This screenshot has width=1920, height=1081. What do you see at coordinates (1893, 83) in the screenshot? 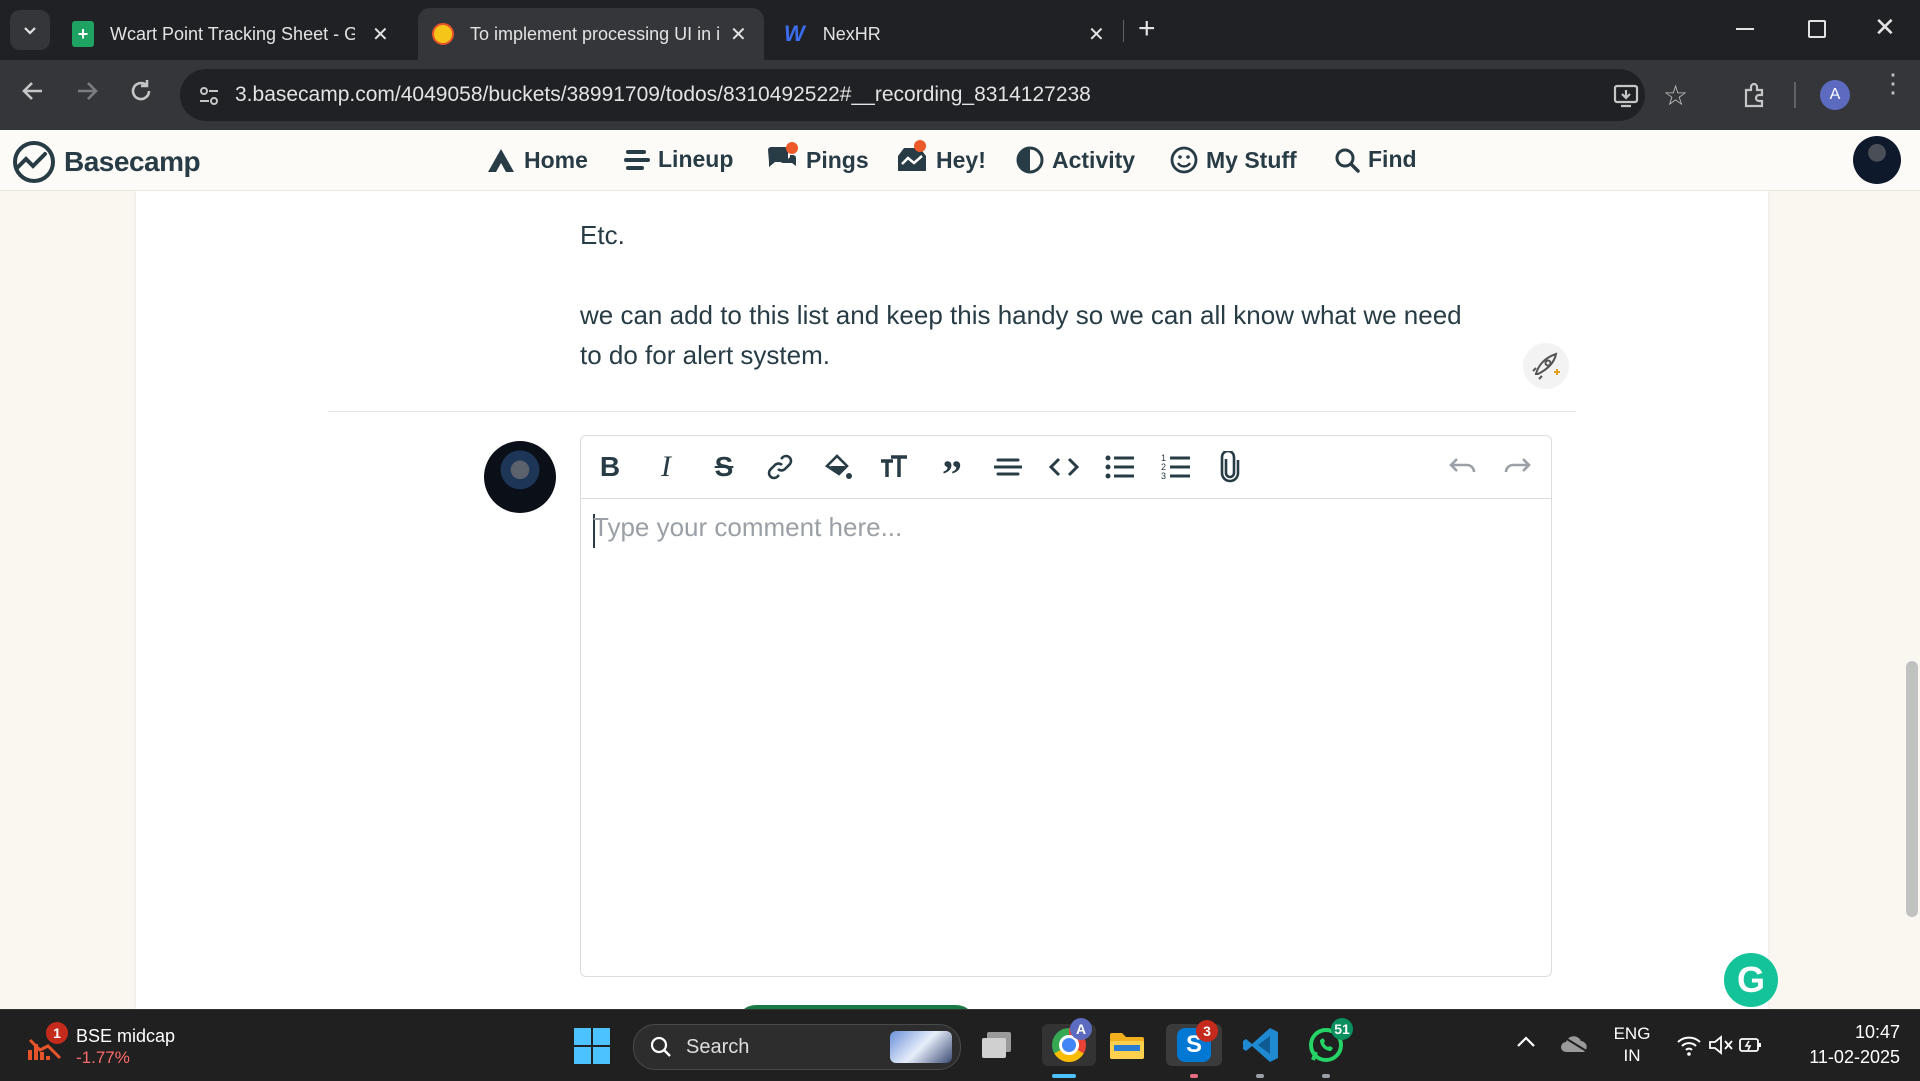
I see `browser-menu-icon: ⋮` at bounding box center [1893, 83].